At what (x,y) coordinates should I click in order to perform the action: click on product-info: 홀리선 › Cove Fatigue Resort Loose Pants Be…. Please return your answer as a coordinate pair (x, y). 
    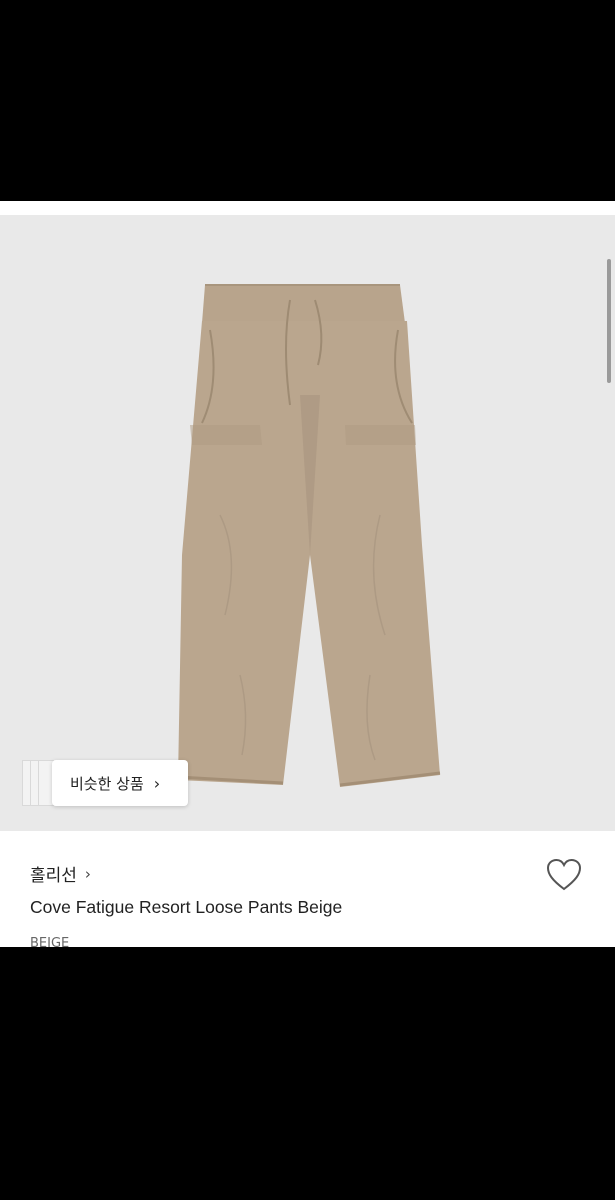
    Looking at the image, I should click on (307, 889).